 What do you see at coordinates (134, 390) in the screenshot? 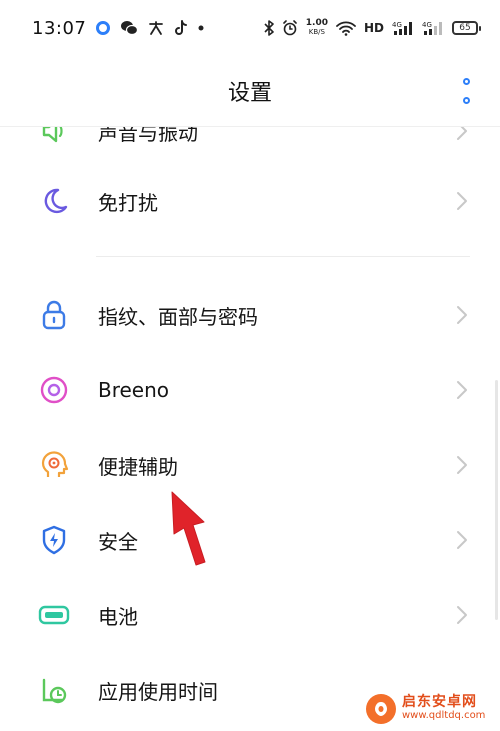
I see `settings-item-label: Breeno` at bounding box center [134, 390].